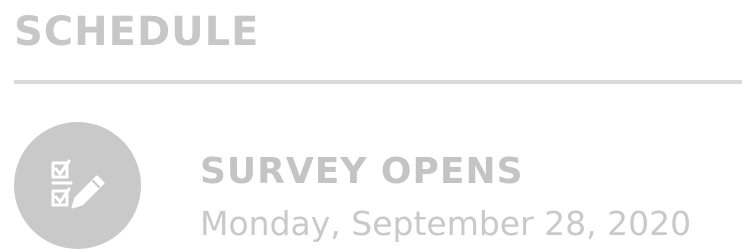 This screenshot has height=252, width=754. I want to click on schedule-heading: SCHEDULE, so click(137, 32).